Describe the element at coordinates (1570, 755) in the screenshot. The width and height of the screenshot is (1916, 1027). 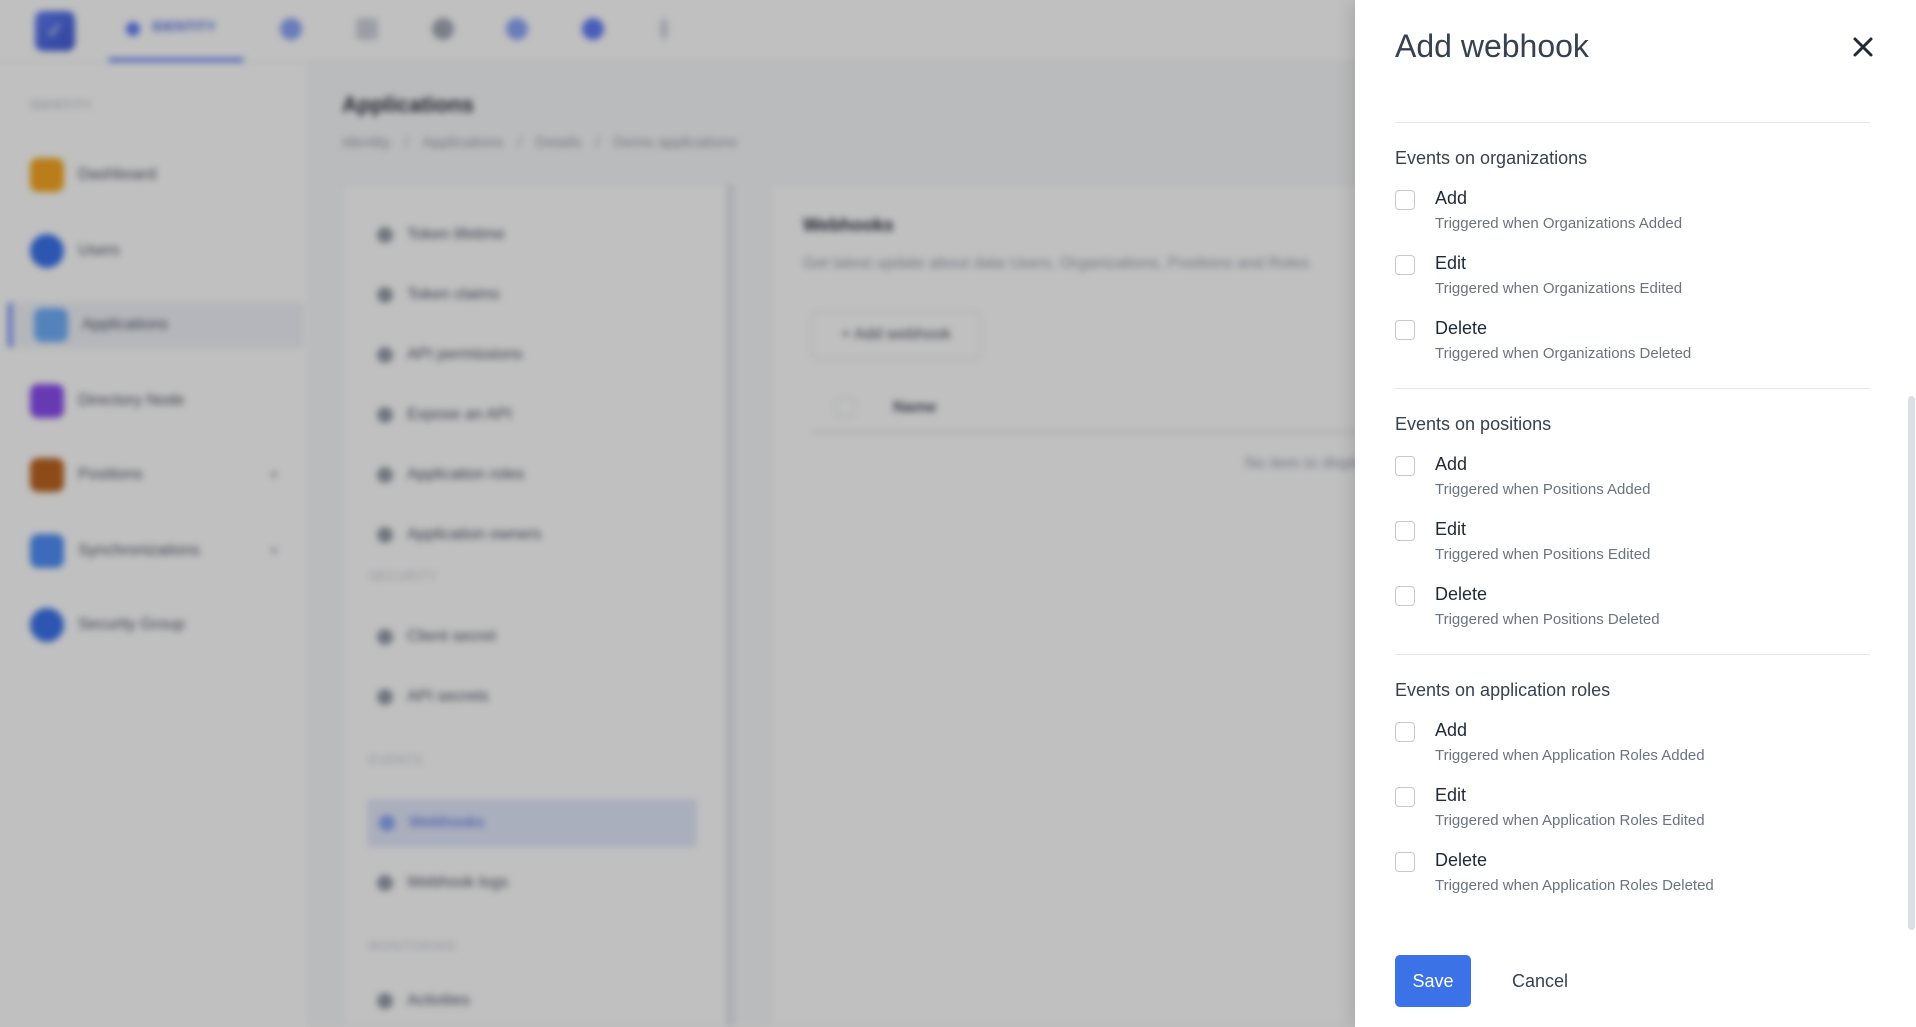
I see `option-description: Triggered when Application Roles Added` at that location.